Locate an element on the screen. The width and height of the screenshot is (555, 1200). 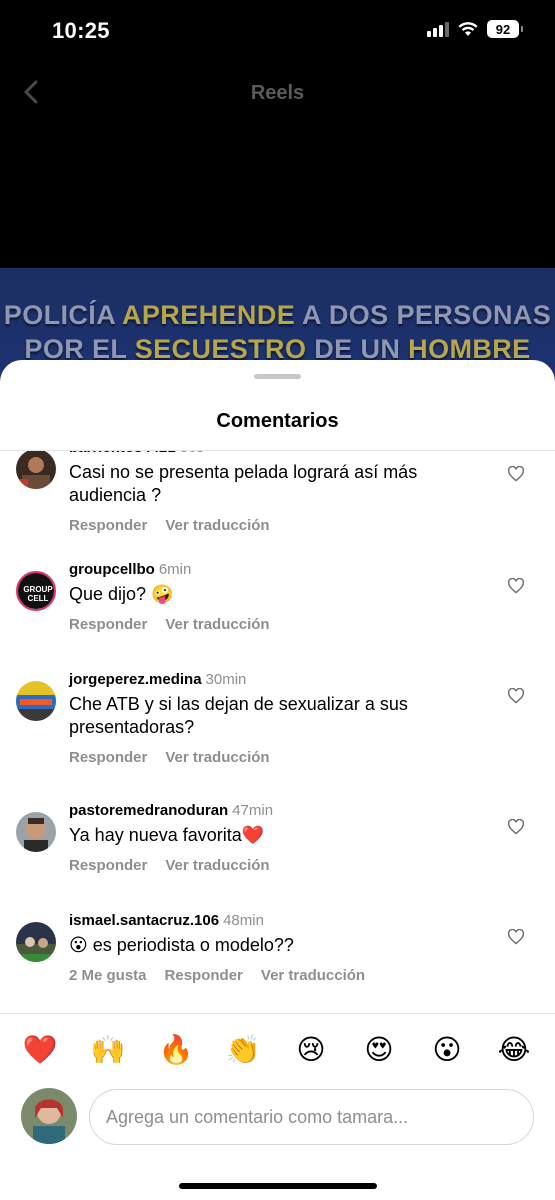
sheet-title: Comentarios is located at coordinates (277, 421).